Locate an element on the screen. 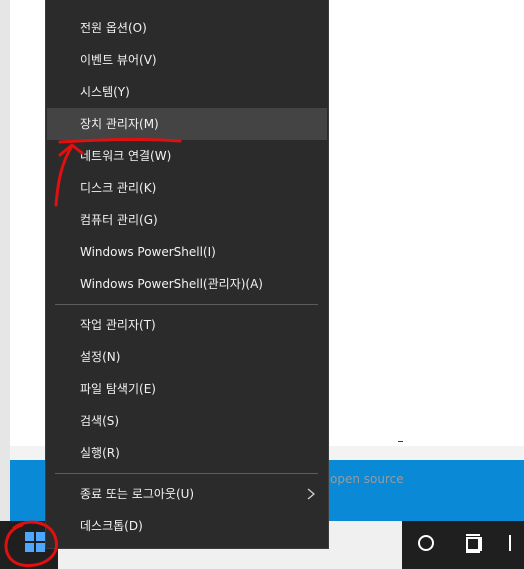 The image size is (524, 569). menu-item-run: 실행(R) is located at coordinates (187, 453).